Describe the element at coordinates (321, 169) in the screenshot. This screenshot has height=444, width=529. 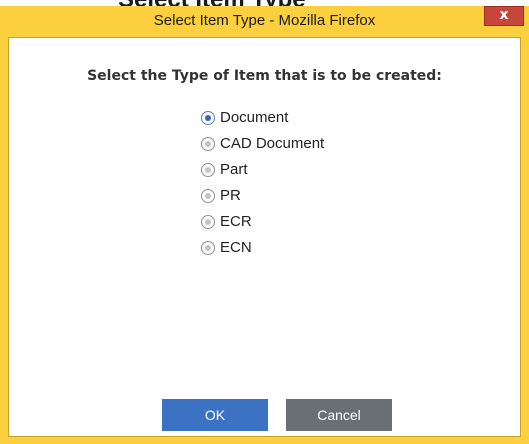
I see `option-part: Part` at that location.